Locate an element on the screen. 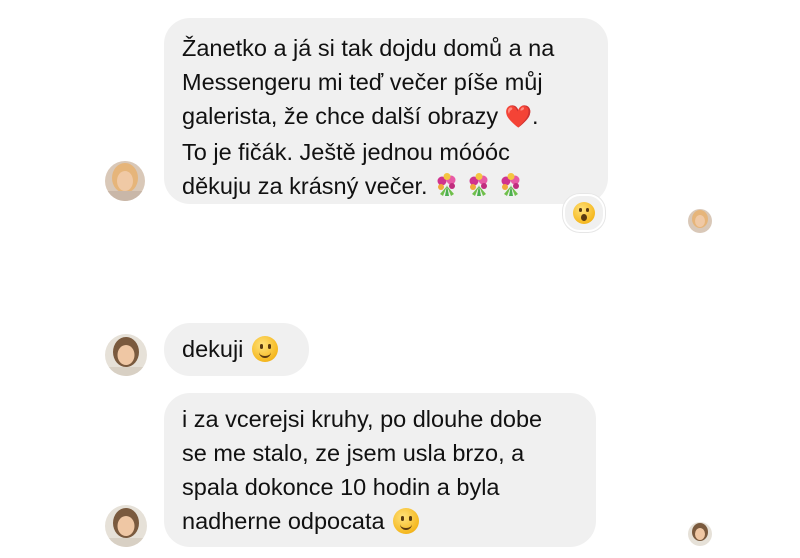  message-line: Messengeru mi teď večer píše můj is located at coordinates (362, 82).